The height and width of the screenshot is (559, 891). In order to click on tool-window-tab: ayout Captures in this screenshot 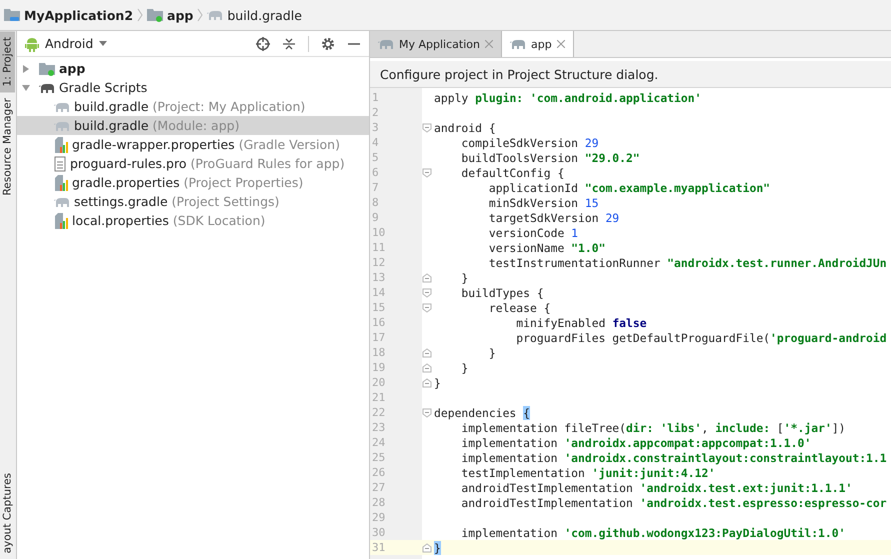, I will do `click(7, 512)`.